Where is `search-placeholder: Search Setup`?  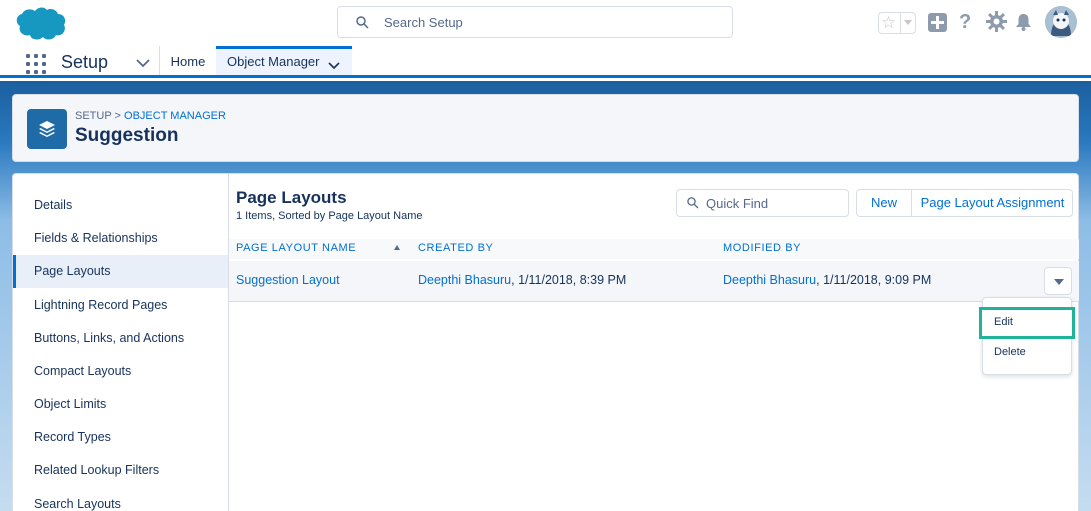
search-placeholder: Search Setup is located at coordinates (423, 22).